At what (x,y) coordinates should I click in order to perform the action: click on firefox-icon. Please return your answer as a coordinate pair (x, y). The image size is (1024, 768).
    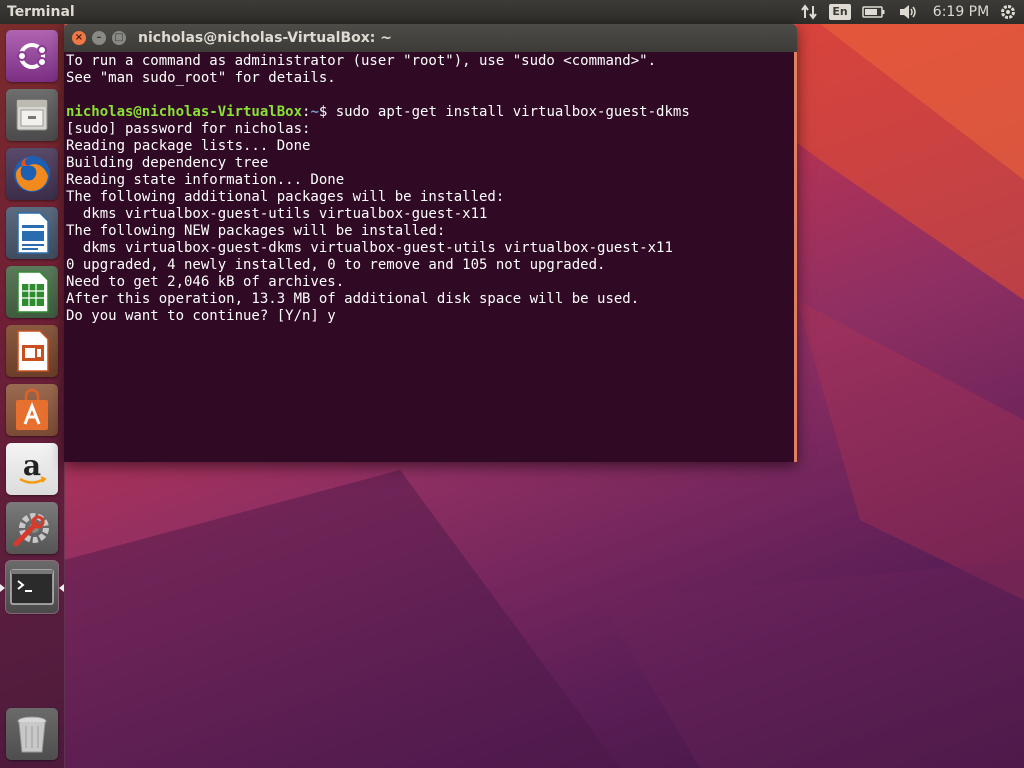
    Looking at the image, I should click on (32, 174).